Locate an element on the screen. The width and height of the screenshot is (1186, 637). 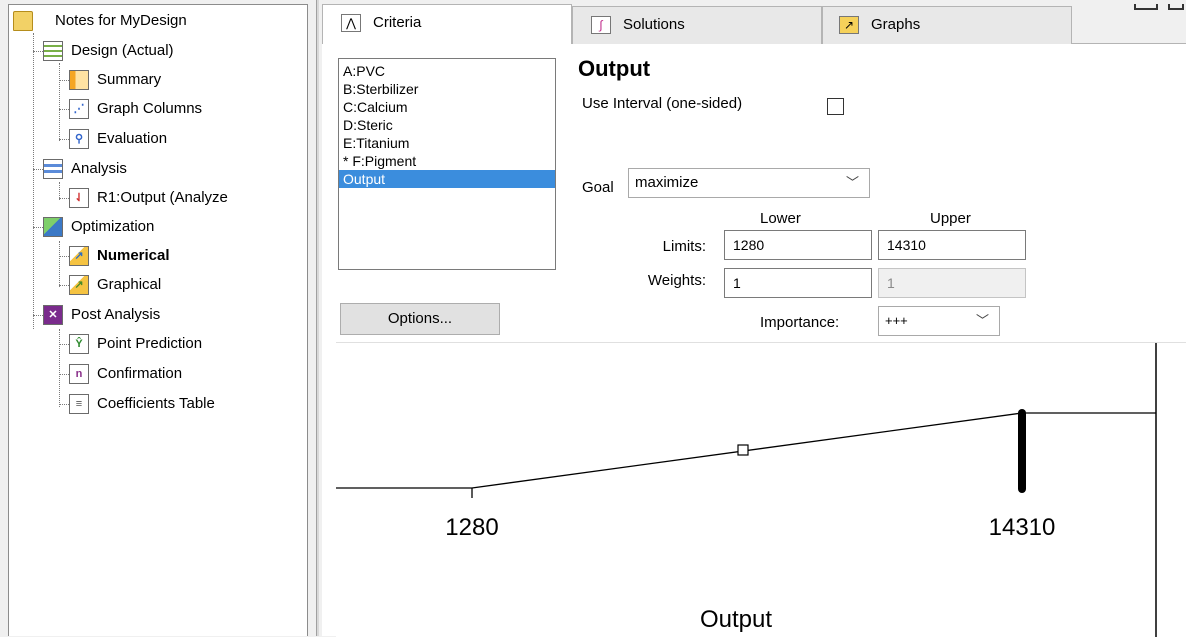
list-item: D:Steric is located at coordinates (447, 125).